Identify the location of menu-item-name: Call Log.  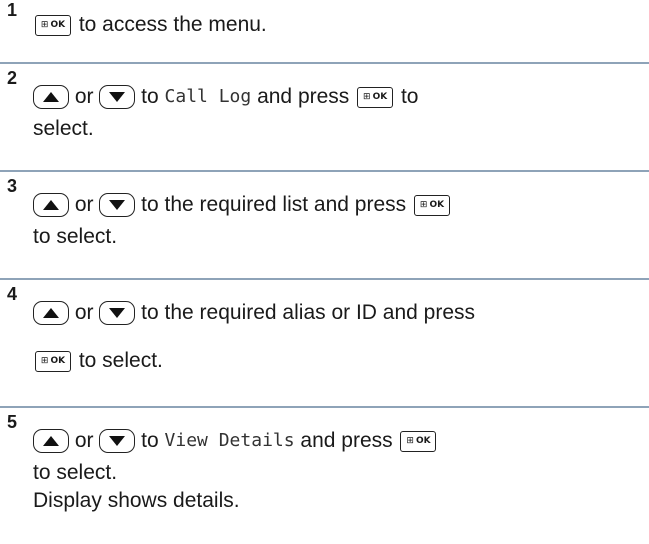
(208, 96).